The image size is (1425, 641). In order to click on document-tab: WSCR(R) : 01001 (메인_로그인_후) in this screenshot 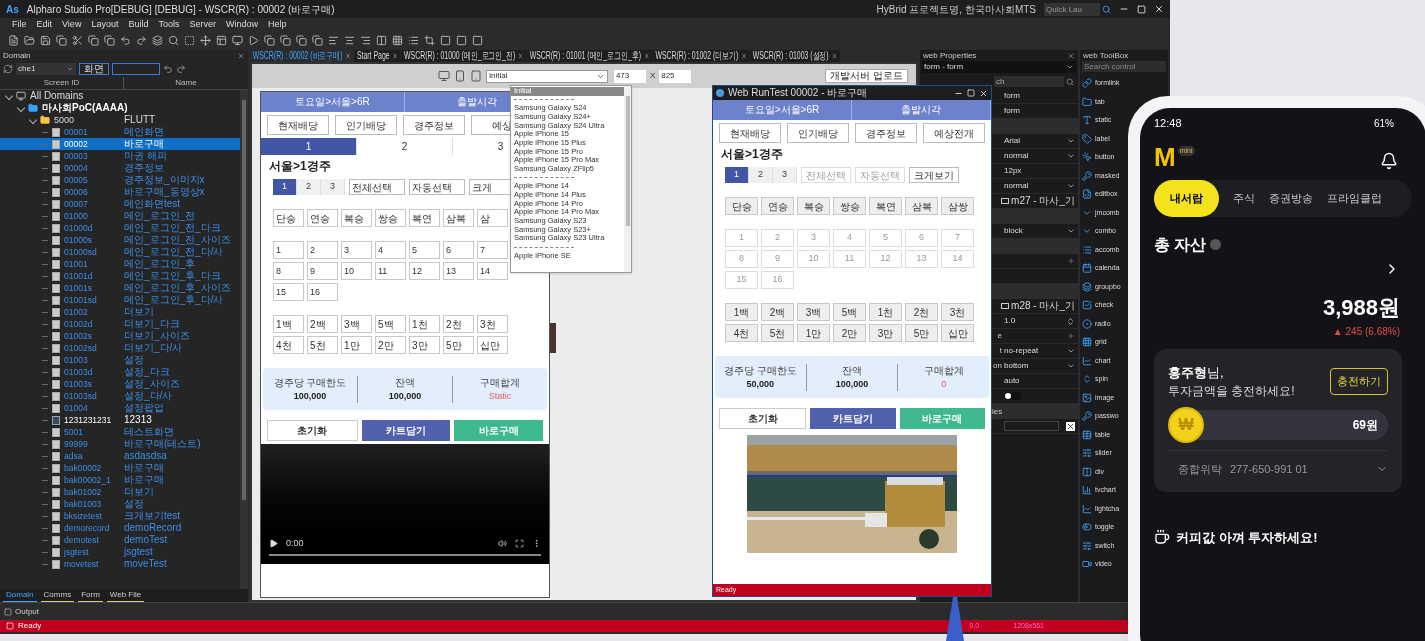, I will do `click(589, 56)`.